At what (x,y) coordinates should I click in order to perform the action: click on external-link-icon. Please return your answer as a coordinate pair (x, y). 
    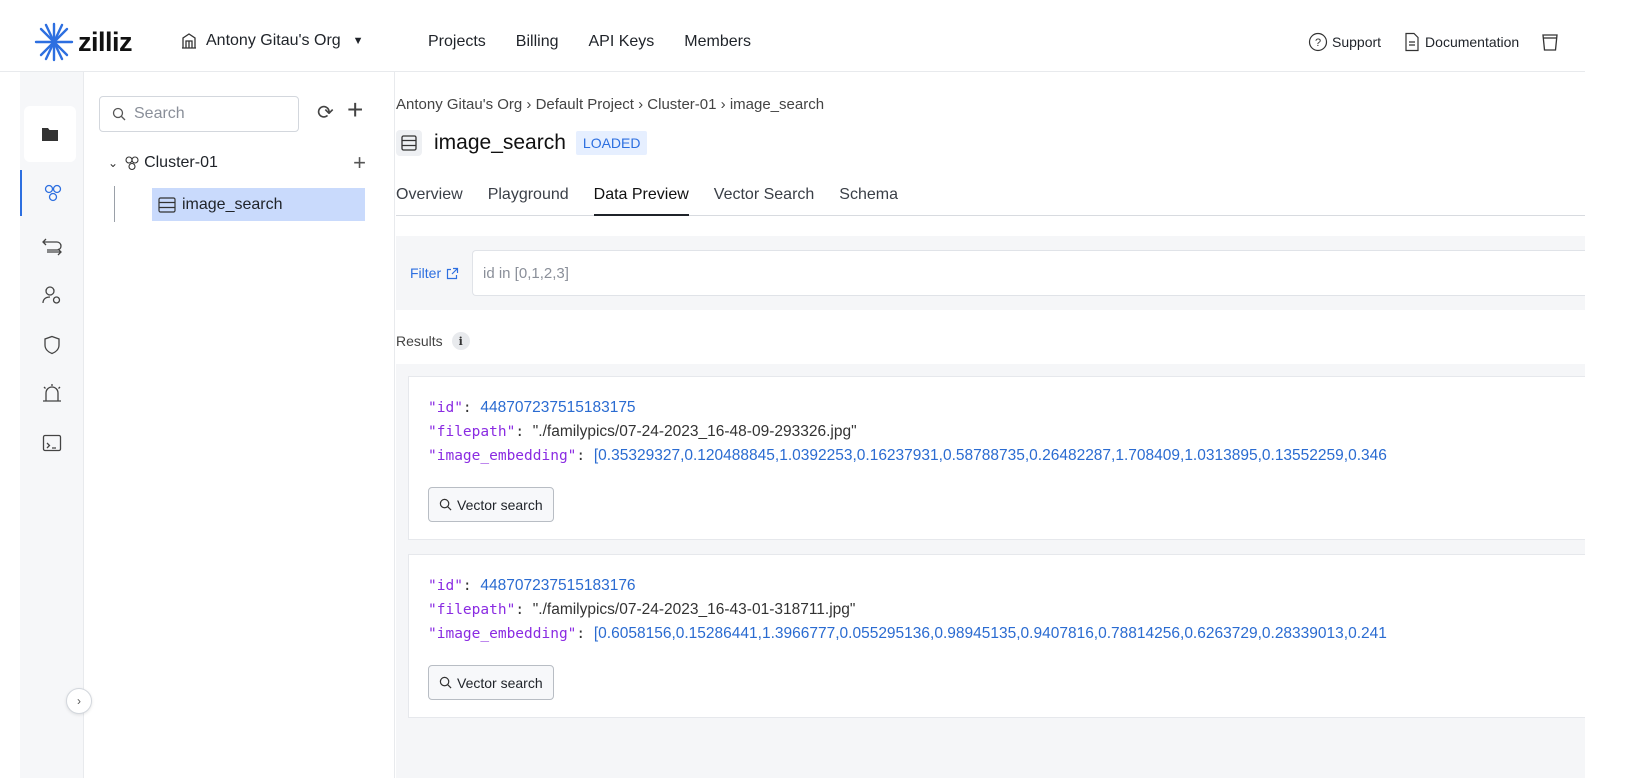
    Looking at the image, I should click on (453, 273).